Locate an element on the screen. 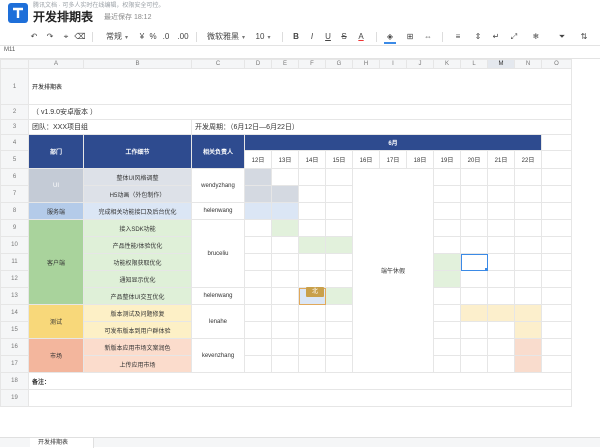 The image size is (600, 448). day-header: 15日 is located at coordinates (339, 159).